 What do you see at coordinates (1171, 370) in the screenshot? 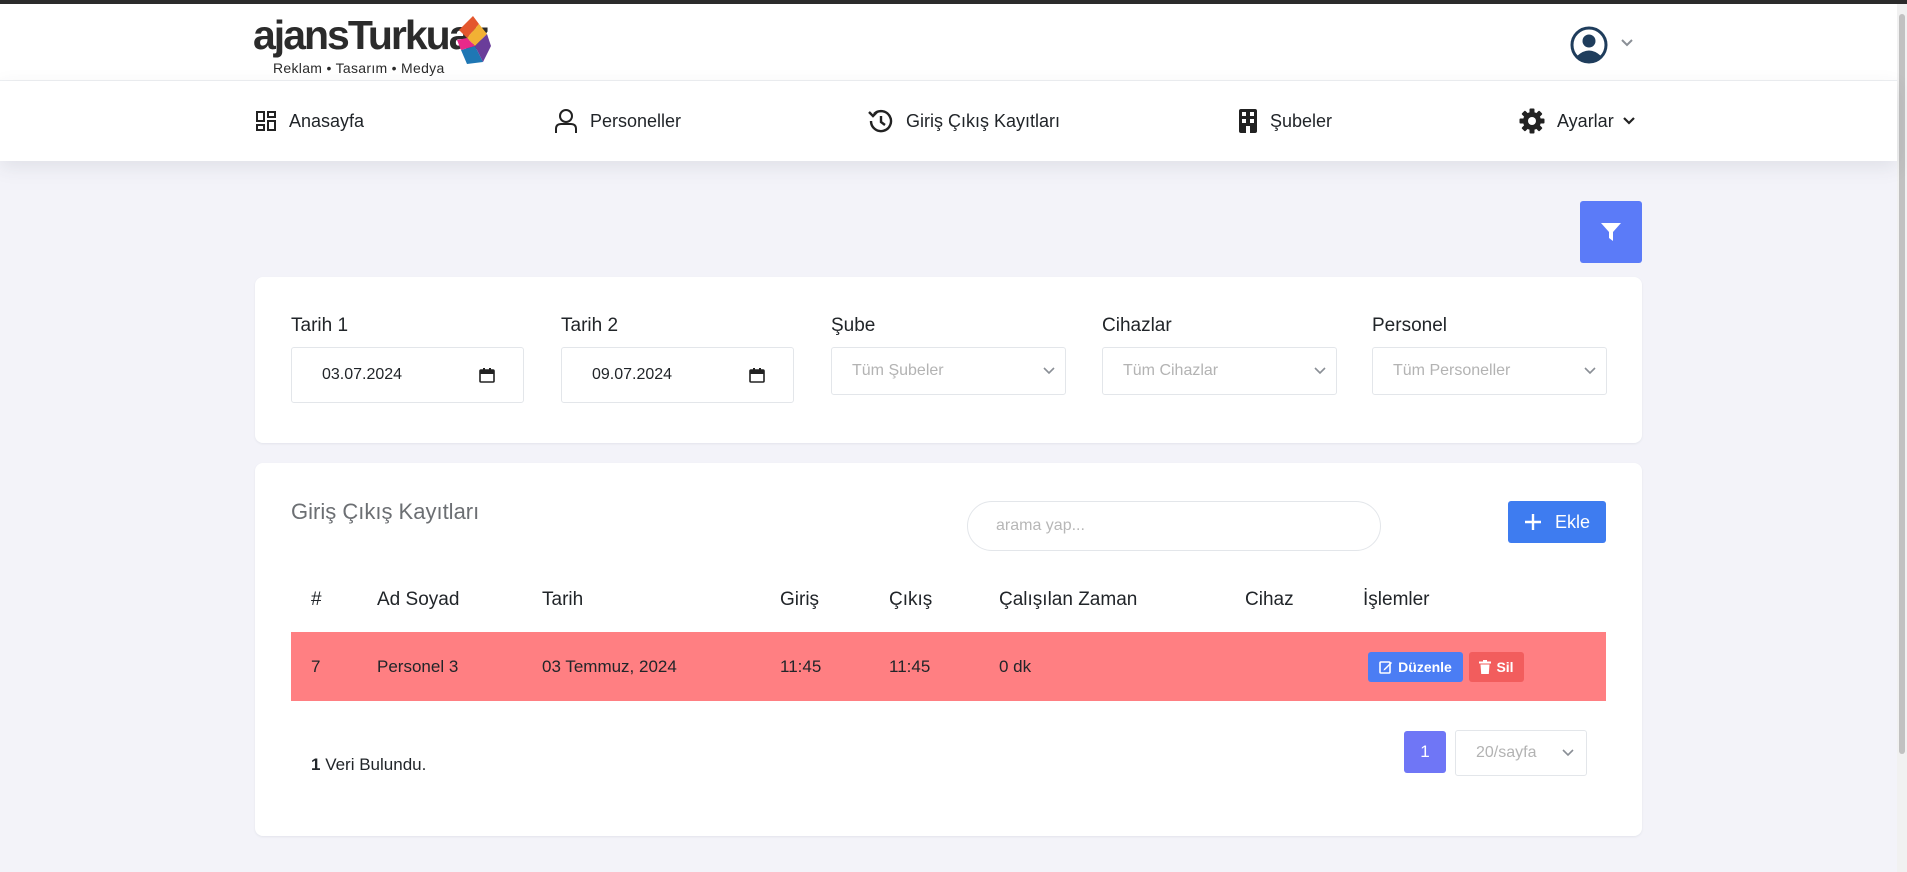
I see `devices-value: Tüm Cihazlar` at bounding box center [1171, 370].